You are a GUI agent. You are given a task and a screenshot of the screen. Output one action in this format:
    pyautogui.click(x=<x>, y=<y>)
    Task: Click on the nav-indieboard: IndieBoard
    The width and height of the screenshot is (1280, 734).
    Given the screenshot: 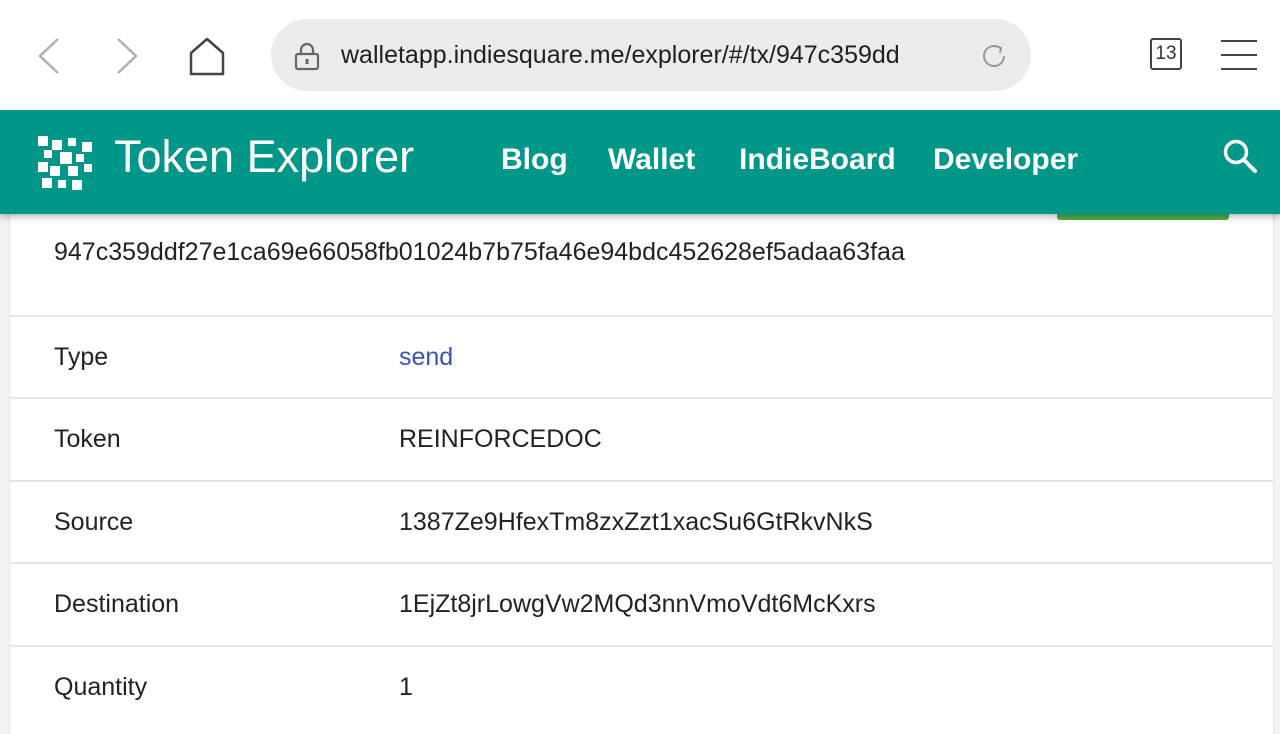 What is the action you would take?
    pyautogui.click(x=817, y=160)
    